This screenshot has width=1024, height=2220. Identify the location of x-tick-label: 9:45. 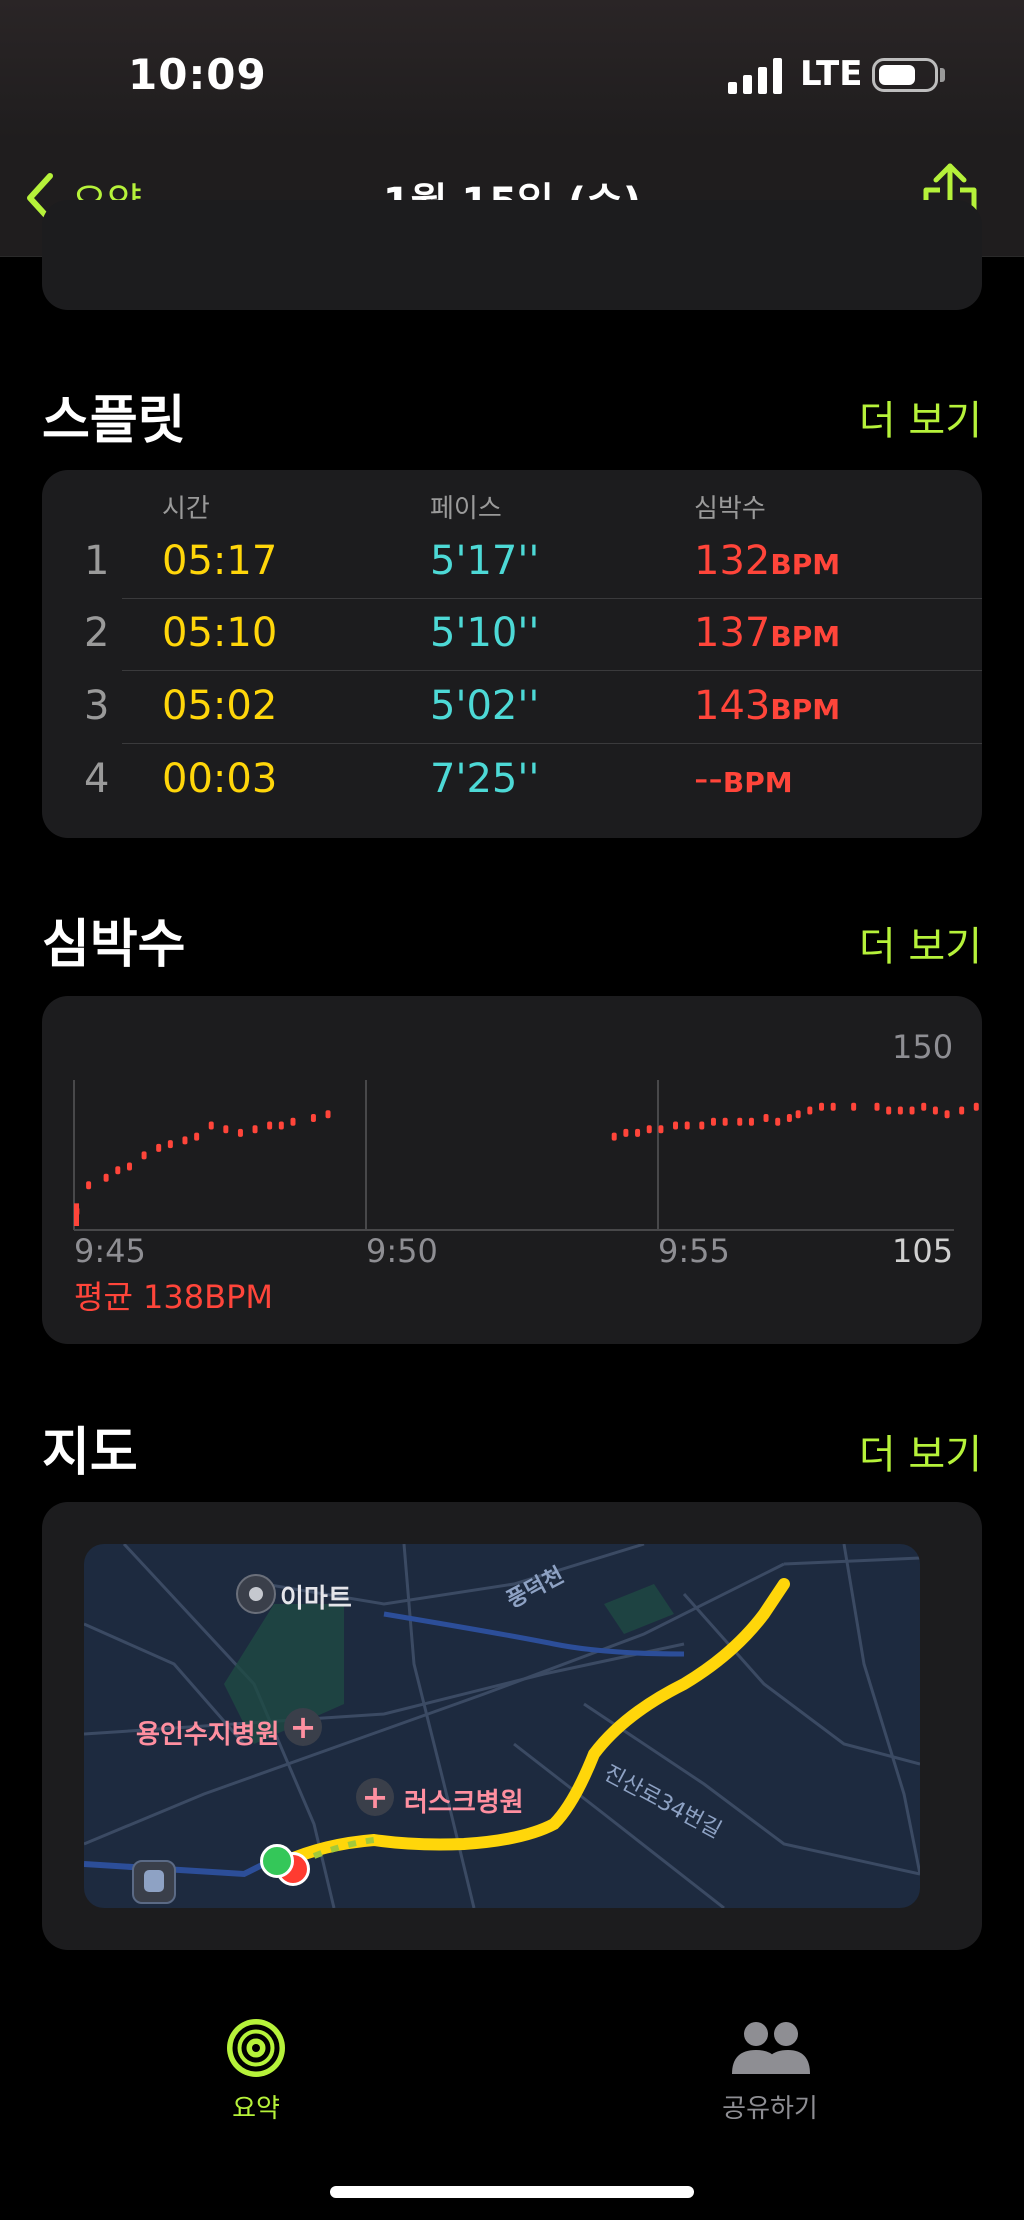
(110, 1251).